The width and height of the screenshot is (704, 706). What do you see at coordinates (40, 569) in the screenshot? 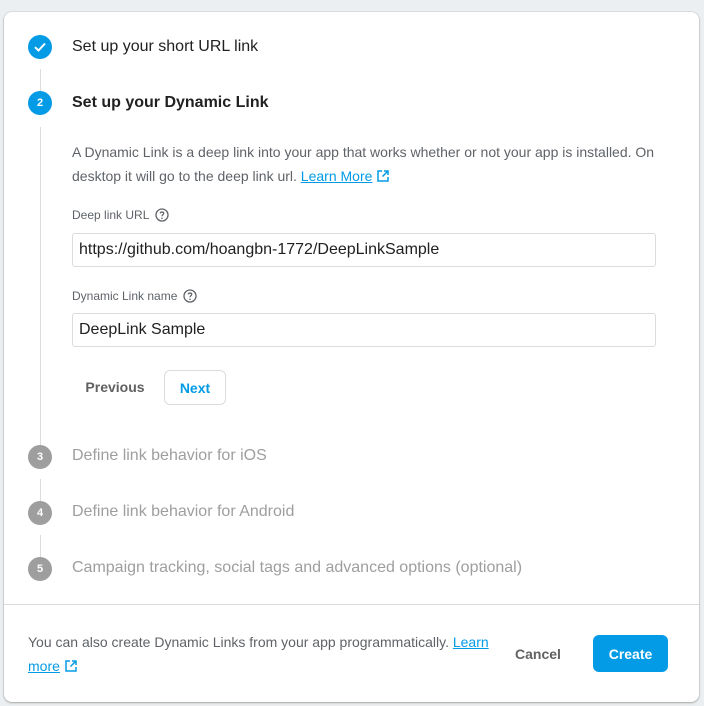
I see `step-5-number: 5` at bounding box center [40, 569].